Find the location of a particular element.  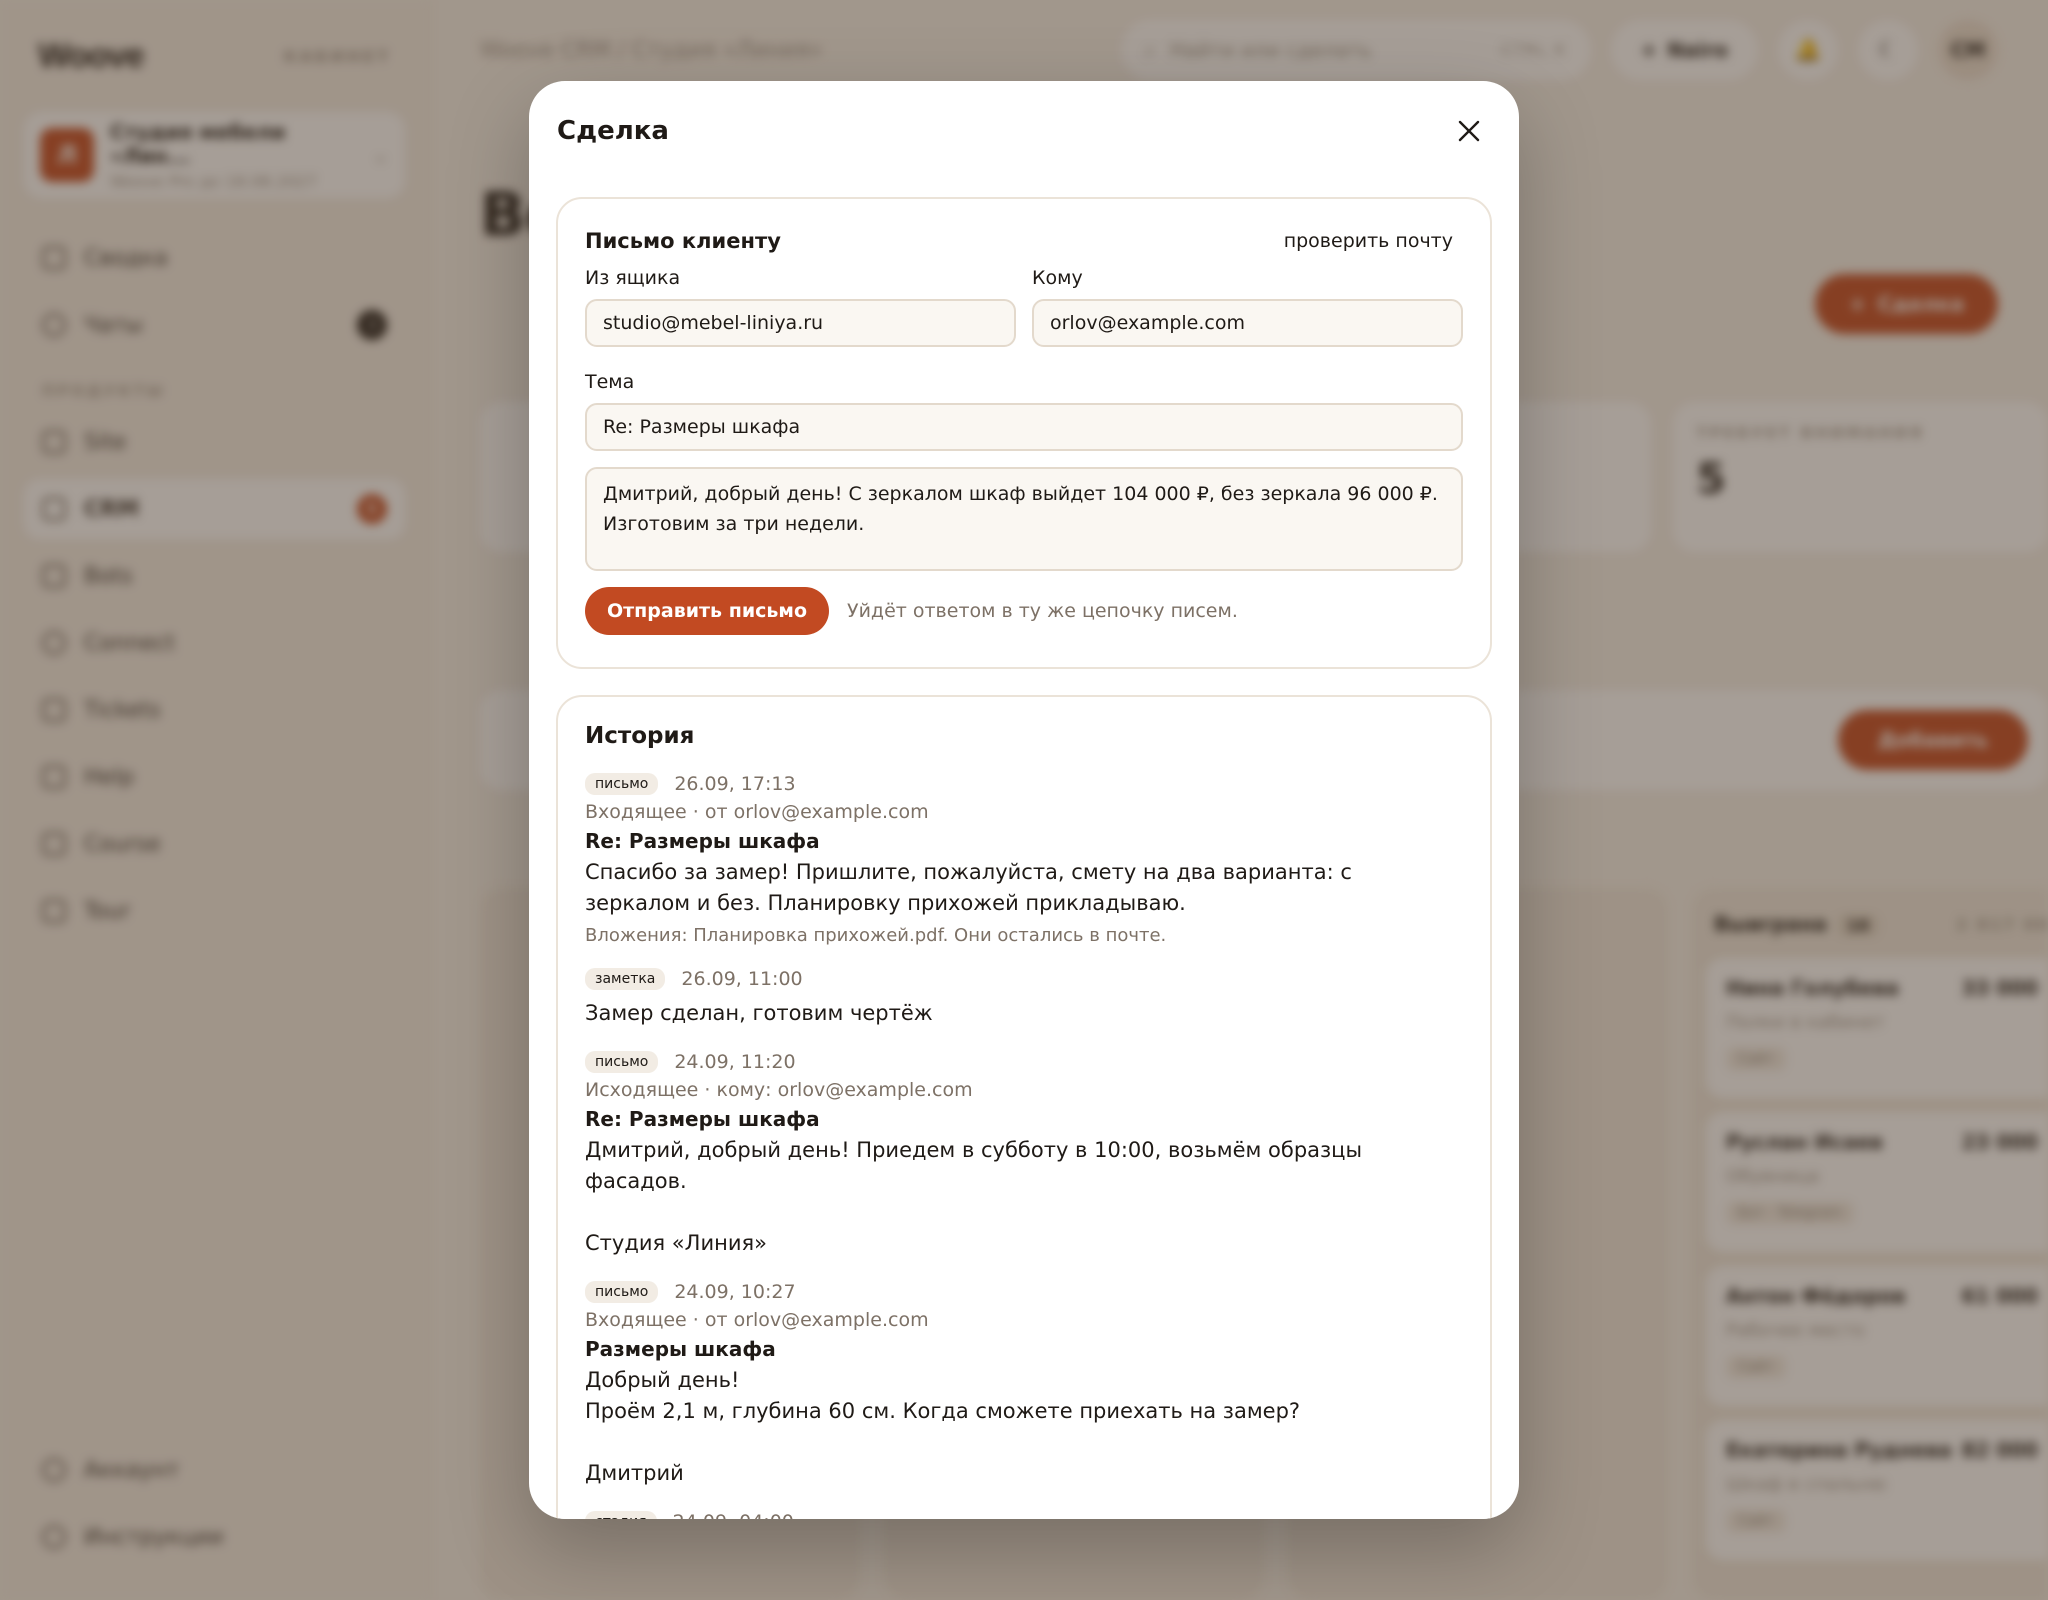

entry-subject: Размеры шкафа is located at coordinates (680, 1349).